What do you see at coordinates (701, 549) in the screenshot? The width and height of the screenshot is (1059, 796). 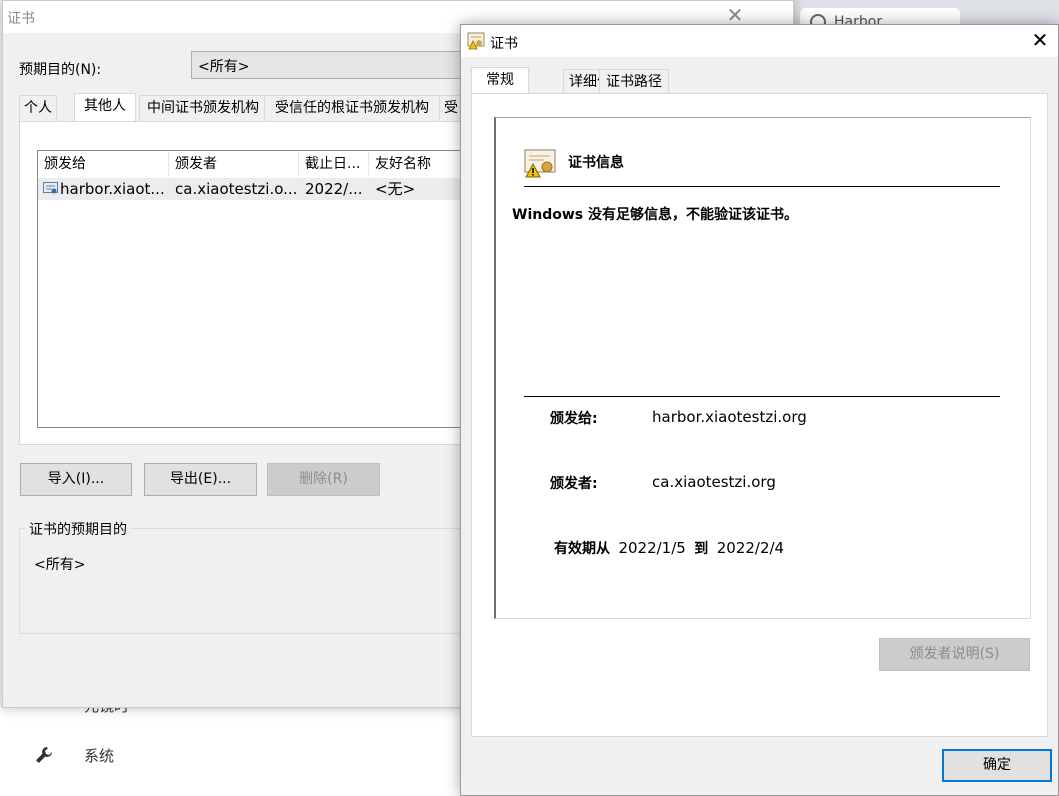 I see `valid-to-label: 到` at bounding box center [701, 549].